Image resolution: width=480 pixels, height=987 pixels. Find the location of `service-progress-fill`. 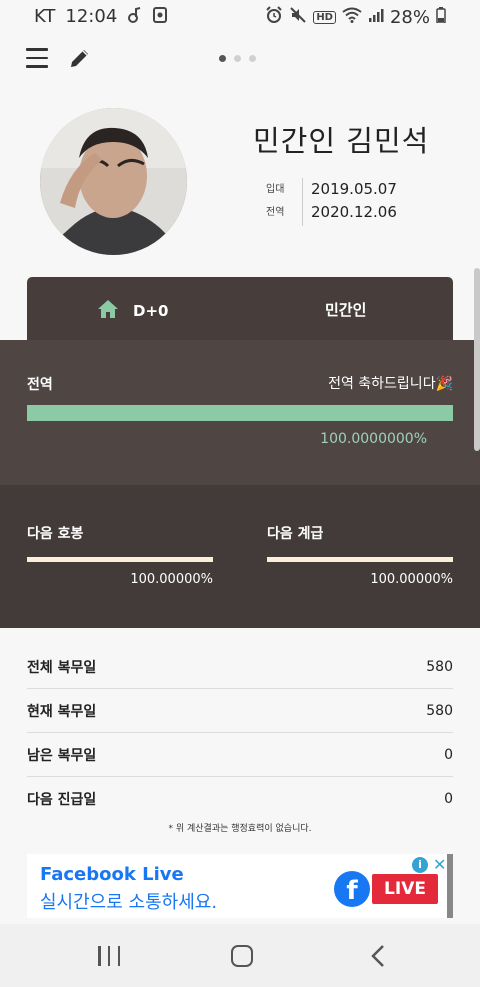

service-progress-fill is located at coordinates (240, 413).